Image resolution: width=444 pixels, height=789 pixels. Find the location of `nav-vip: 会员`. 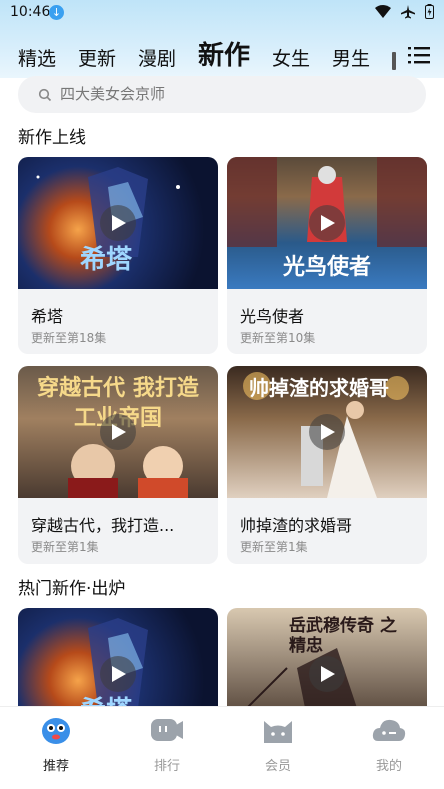

nav-vip: 会员 is located at coordinates (278, 744).